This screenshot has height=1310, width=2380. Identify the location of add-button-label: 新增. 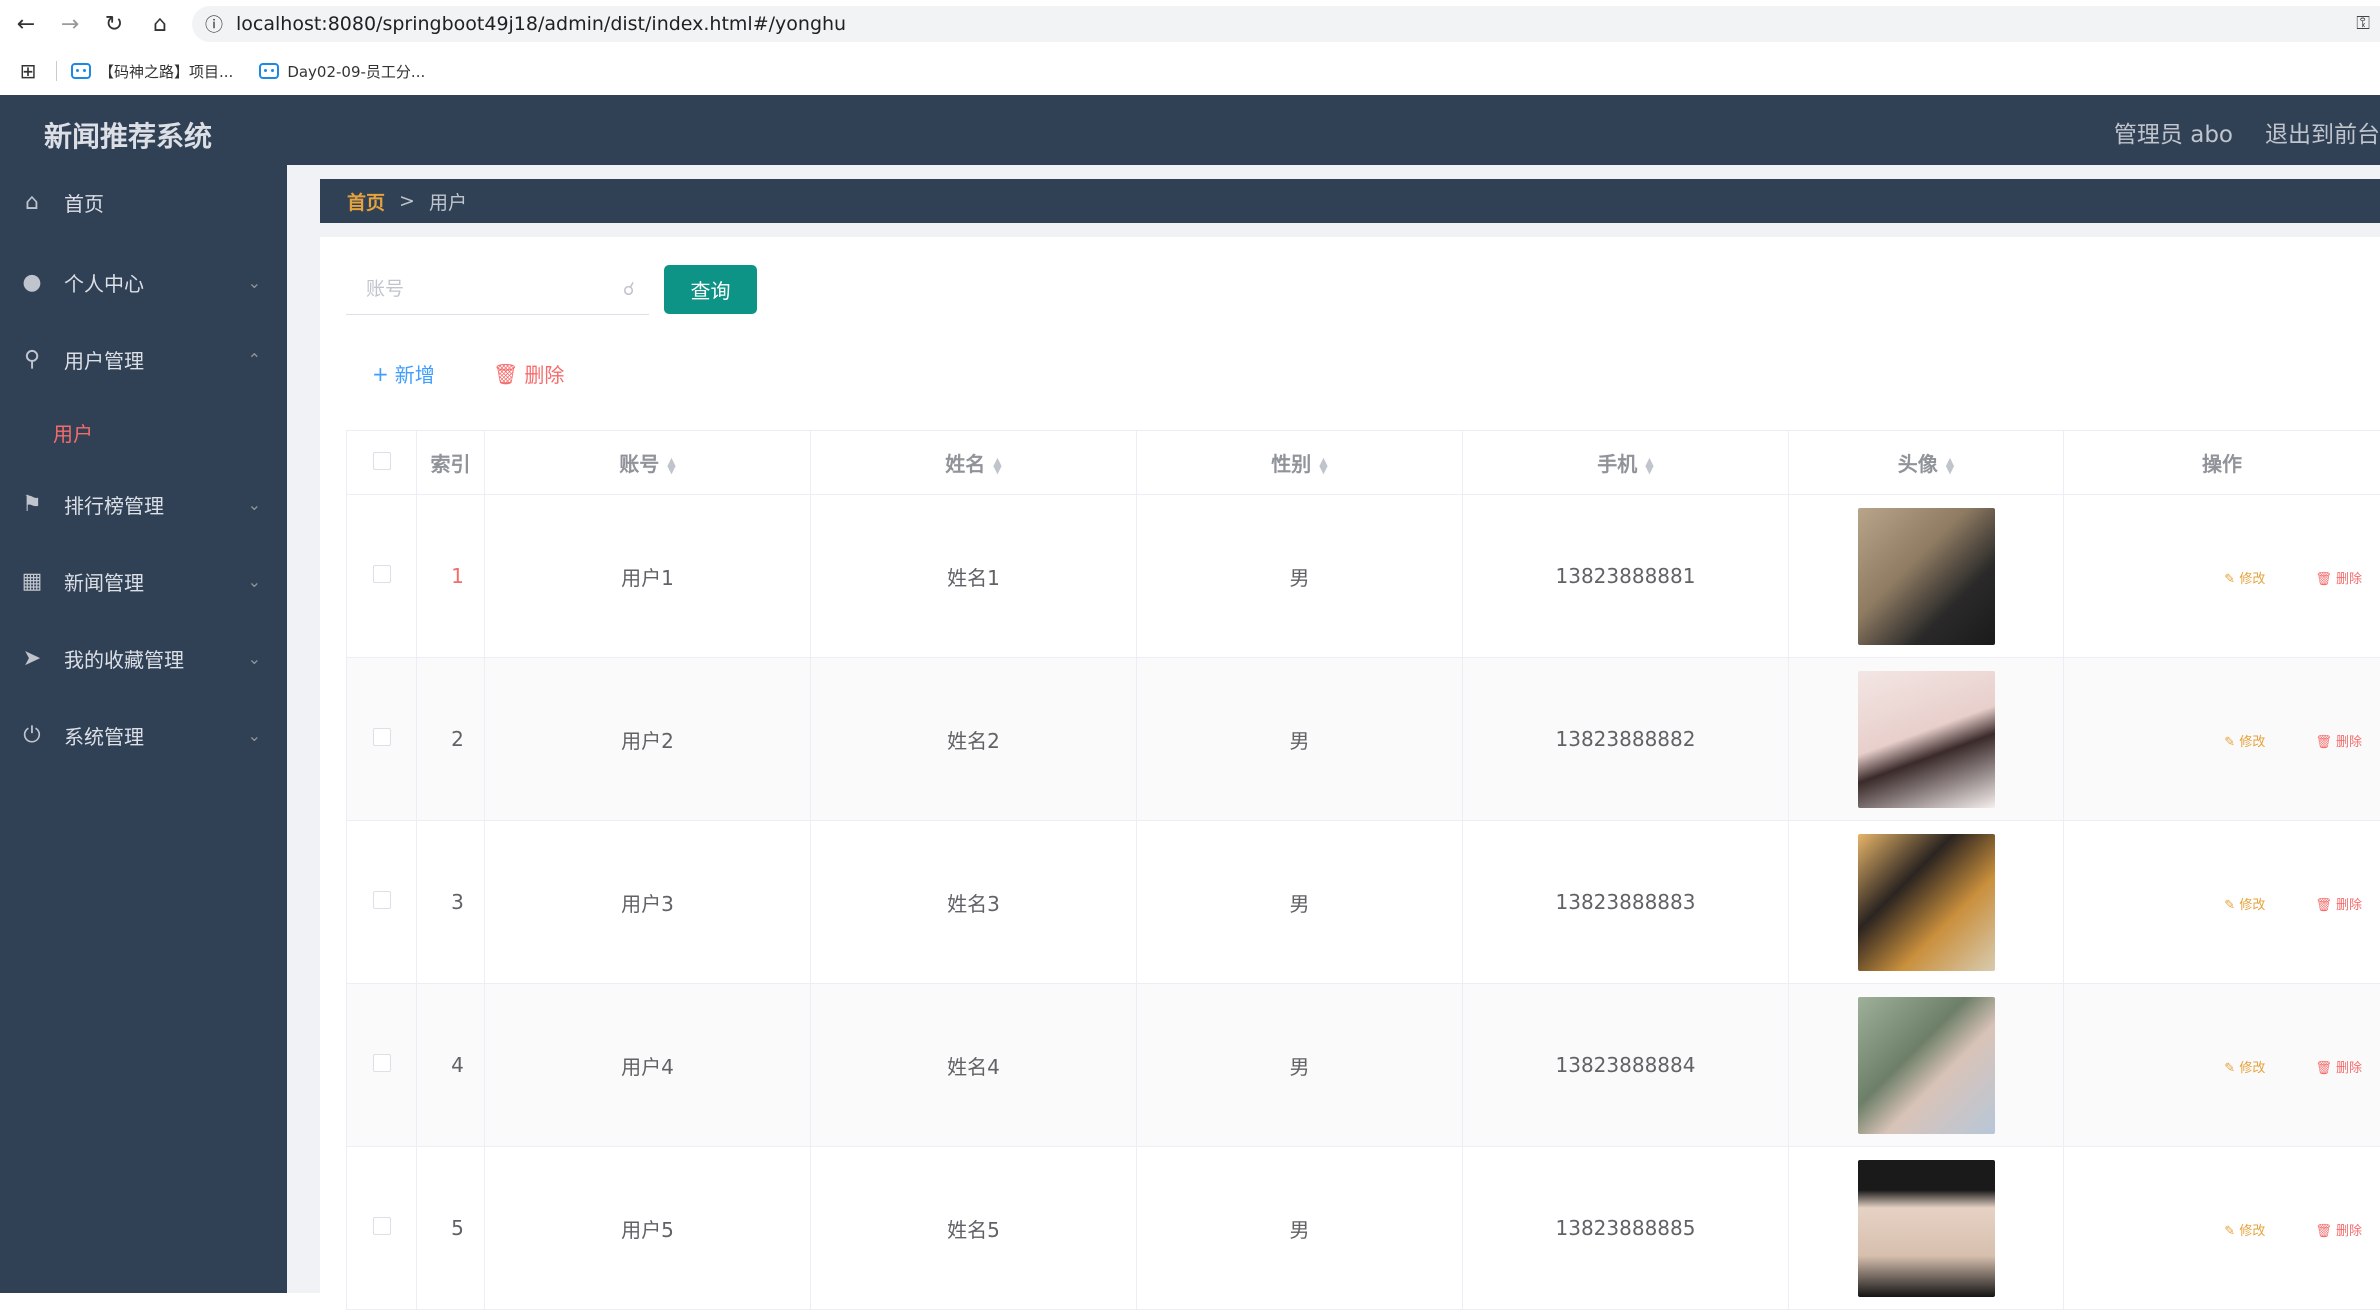
(415, 373).